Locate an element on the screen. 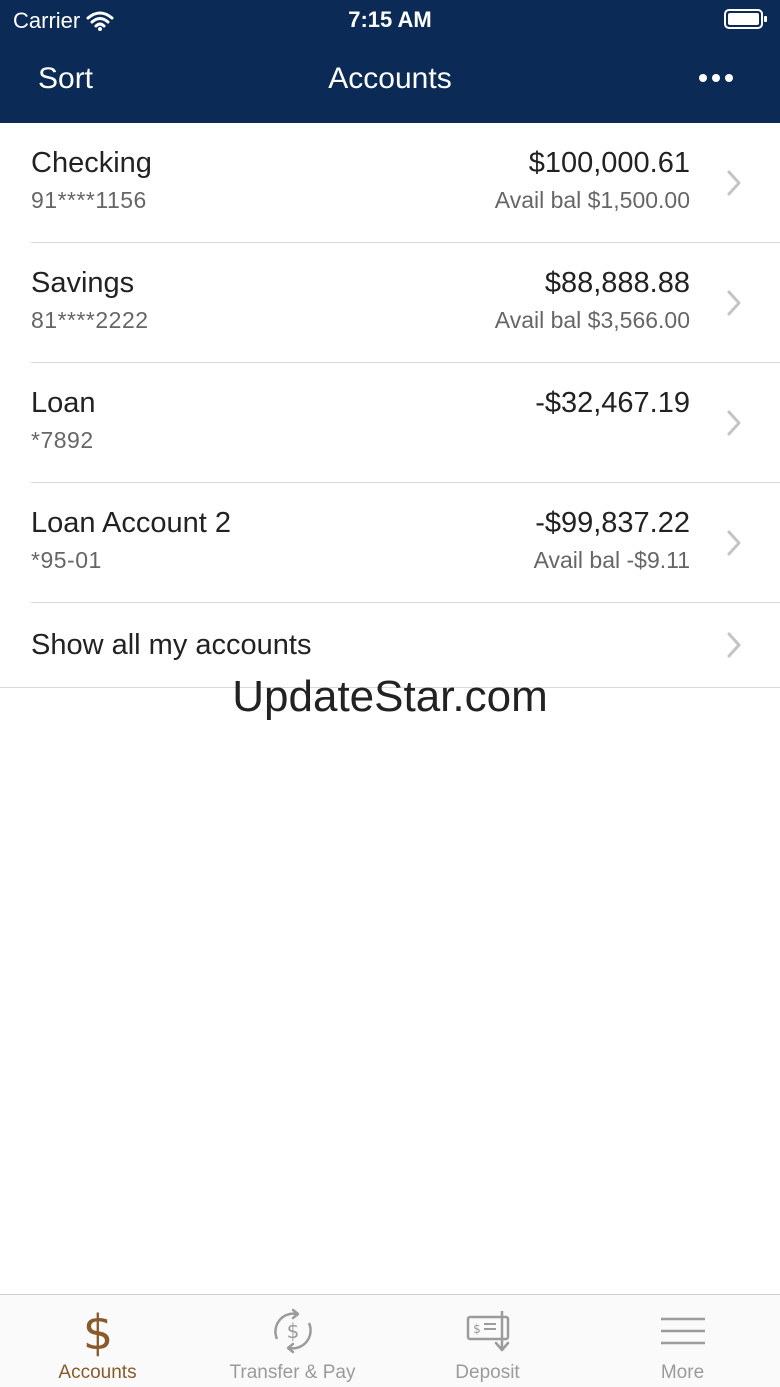 The width and height of the screenshot is (780, 1387). tab-label: Accounts is located at coordinates (97, 1372).